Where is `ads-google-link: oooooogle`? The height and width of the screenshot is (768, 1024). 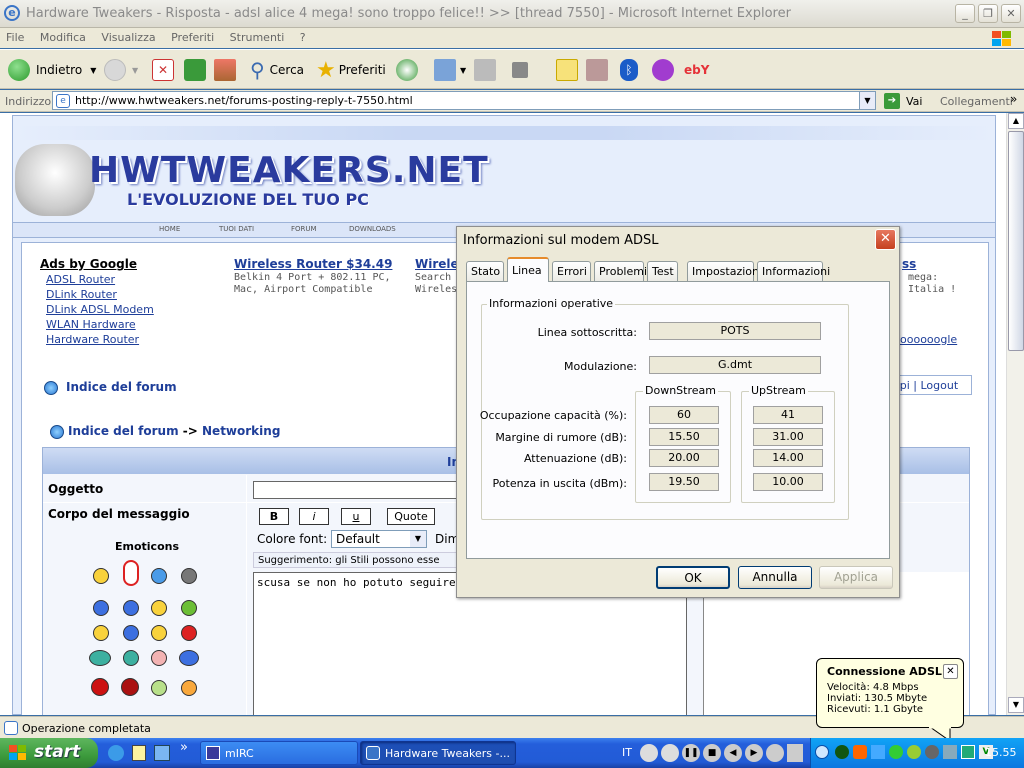 ads-google-link: oooooogle is located at coordinates (928, 339).